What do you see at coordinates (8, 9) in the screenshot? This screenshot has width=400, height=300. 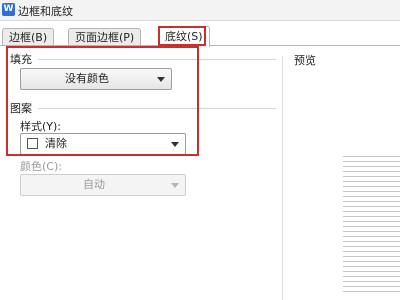 I see `wps-writer-icon: W` at bounding box center [8, 9].